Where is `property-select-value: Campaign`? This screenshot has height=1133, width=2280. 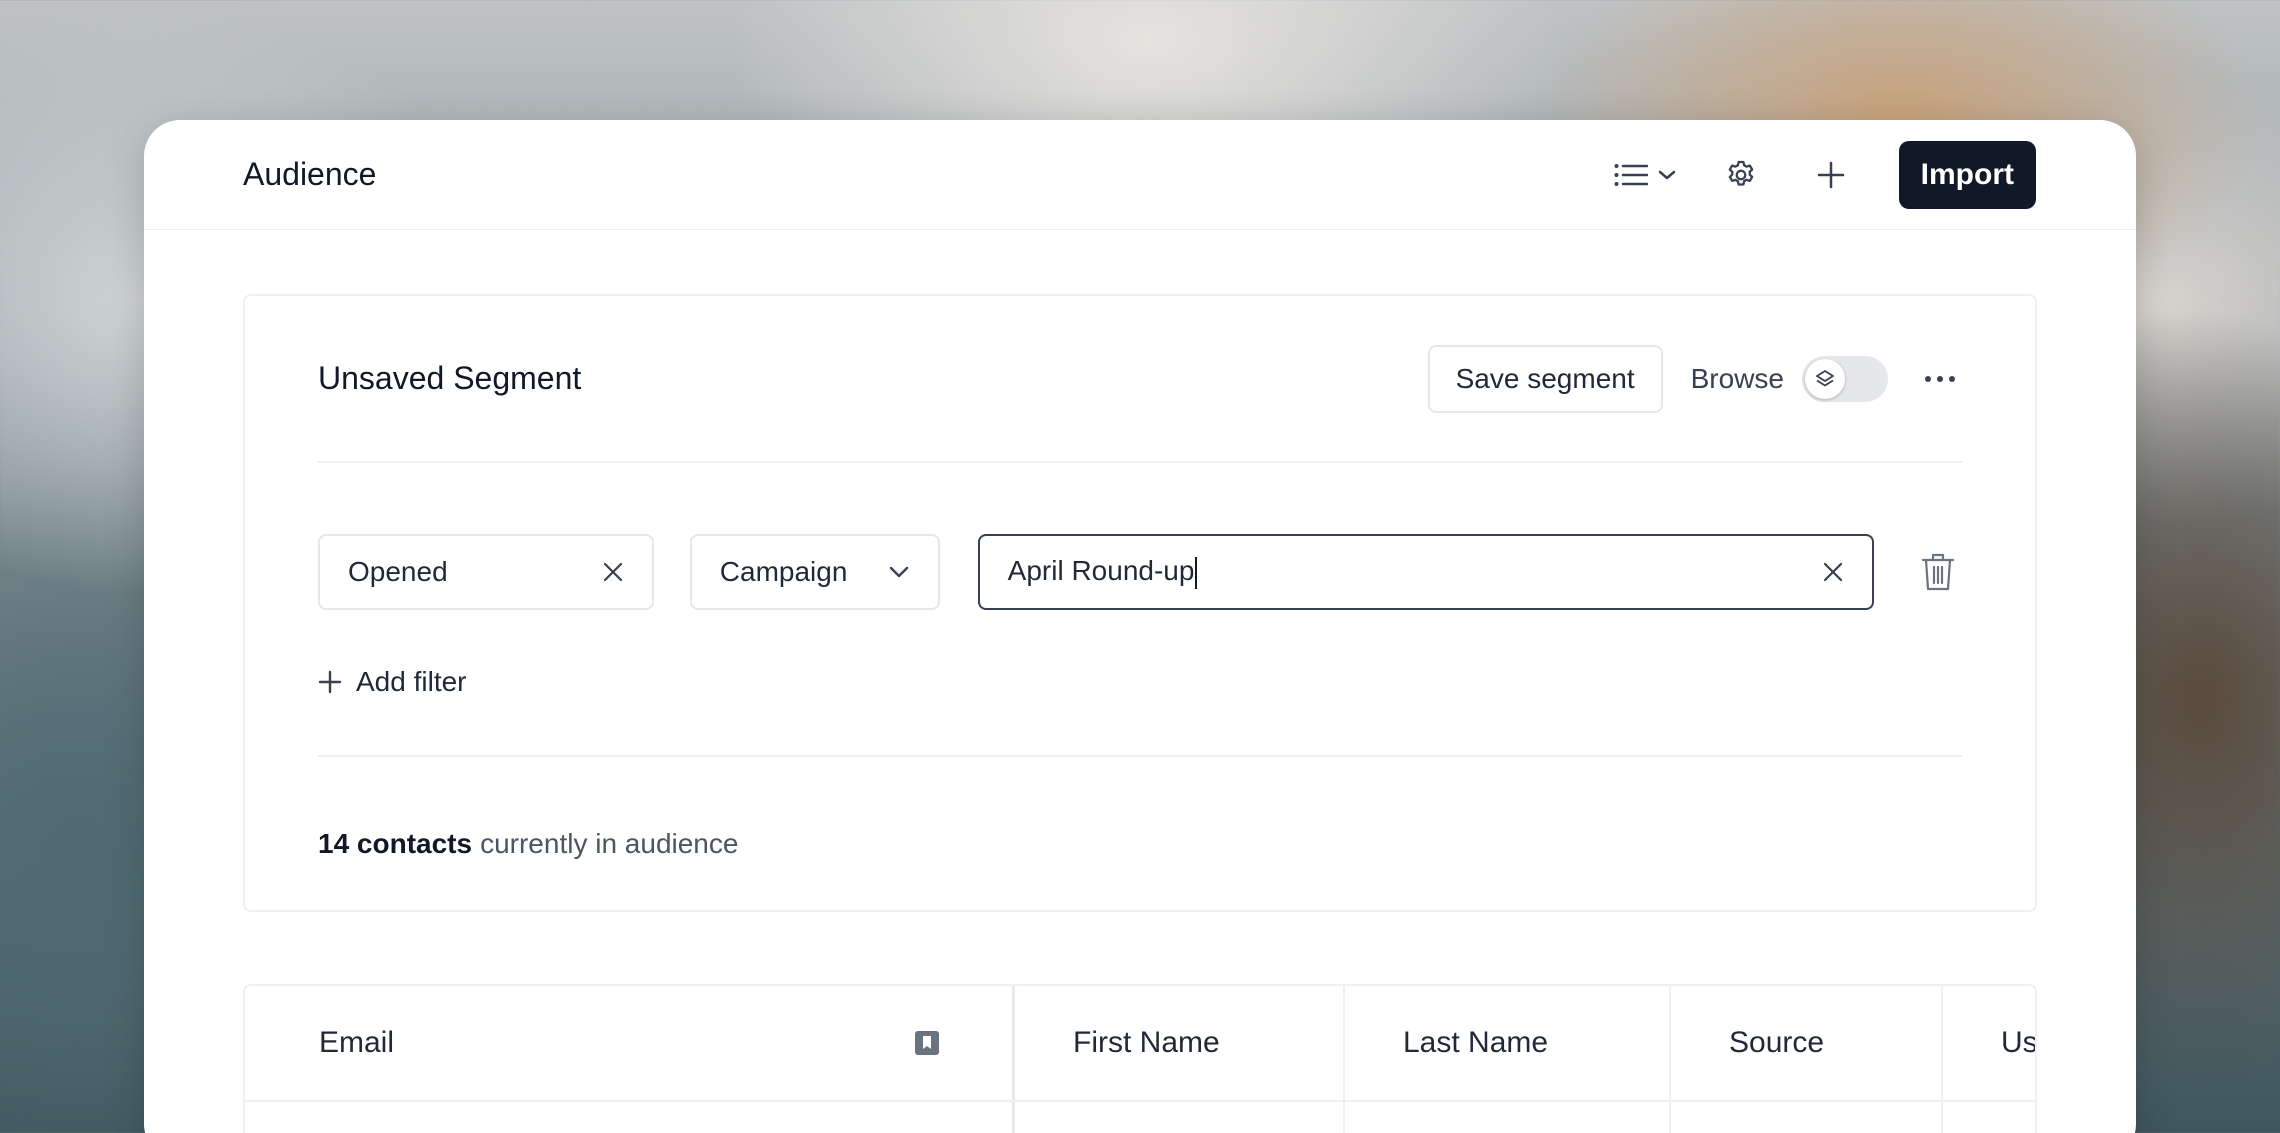
property-select-value: Campaign is located at coordinates (783, 571).